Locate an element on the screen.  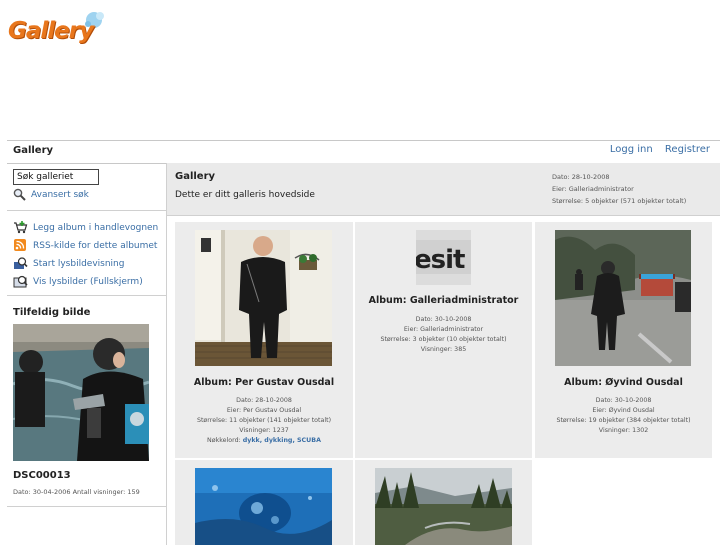
add-to-cart-link: Legg album i handlevognen is located at coordinates (85, 227).